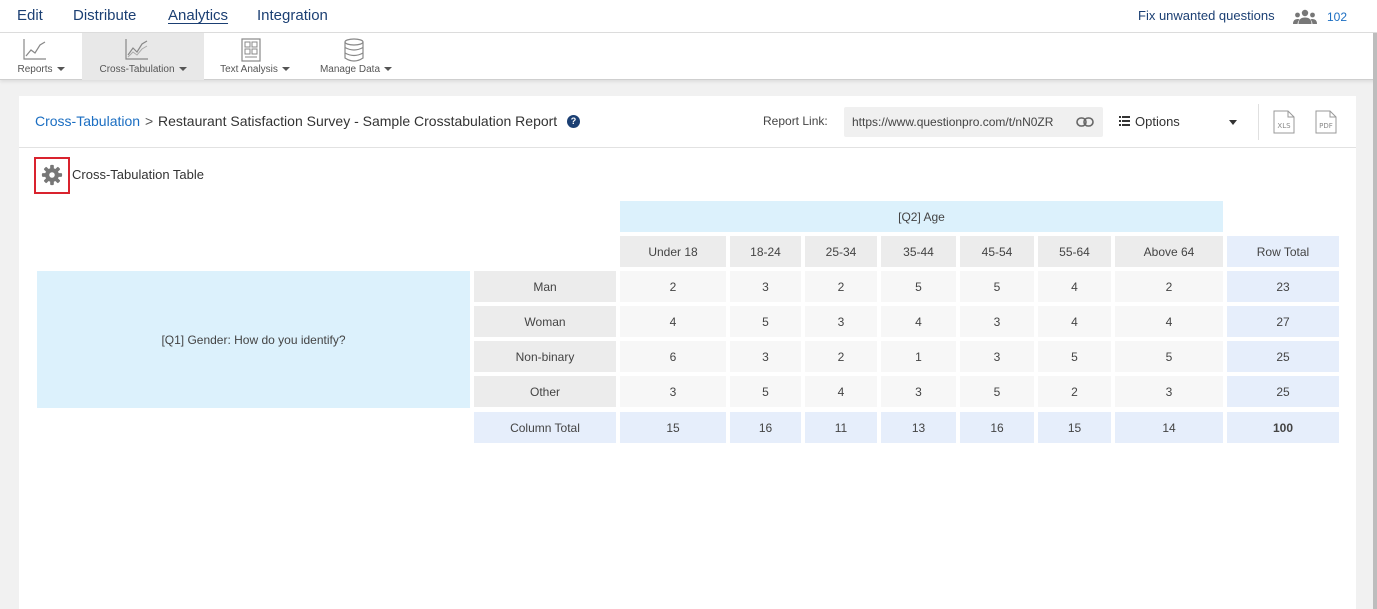  What do you see at coordinates (1085, 122) in the screenshot?
I see `link-icon` at bounding box center [1085, 122].